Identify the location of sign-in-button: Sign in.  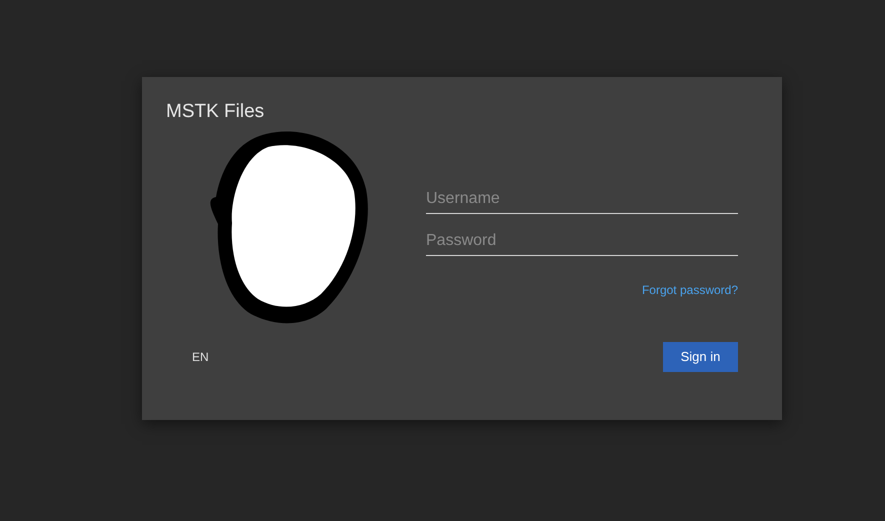
(700, 357).